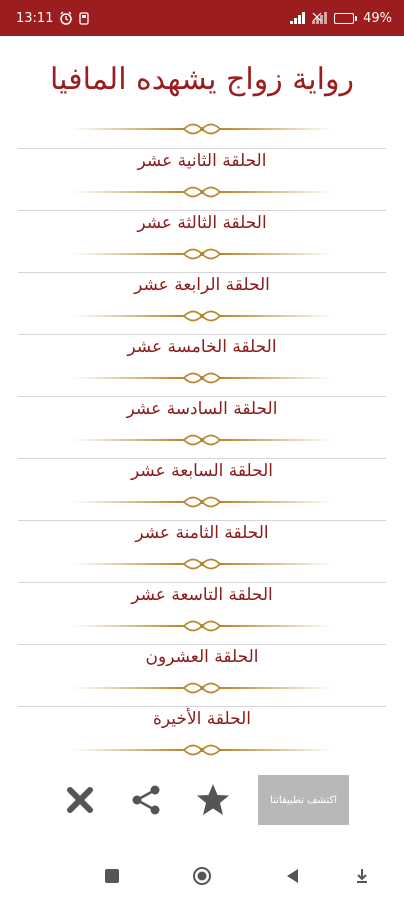 The image size is (404, 900). I want to click on home-icon, so click(202, 876).